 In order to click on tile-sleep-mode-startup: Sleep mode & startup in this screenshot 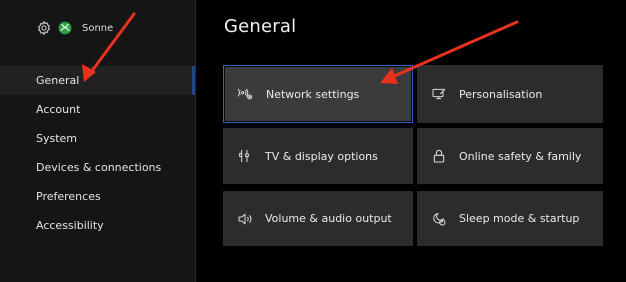, I will do `click(510, 218)`.